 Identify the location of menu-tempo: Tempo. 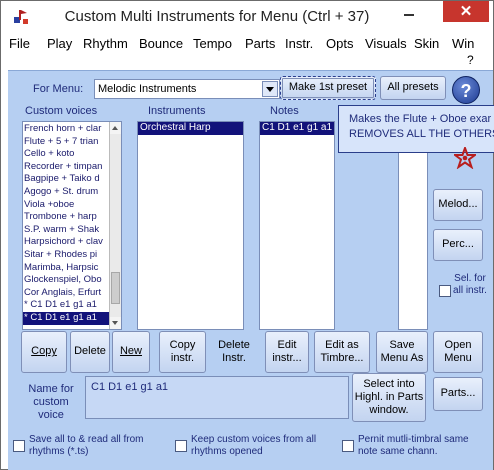
(212, 43).